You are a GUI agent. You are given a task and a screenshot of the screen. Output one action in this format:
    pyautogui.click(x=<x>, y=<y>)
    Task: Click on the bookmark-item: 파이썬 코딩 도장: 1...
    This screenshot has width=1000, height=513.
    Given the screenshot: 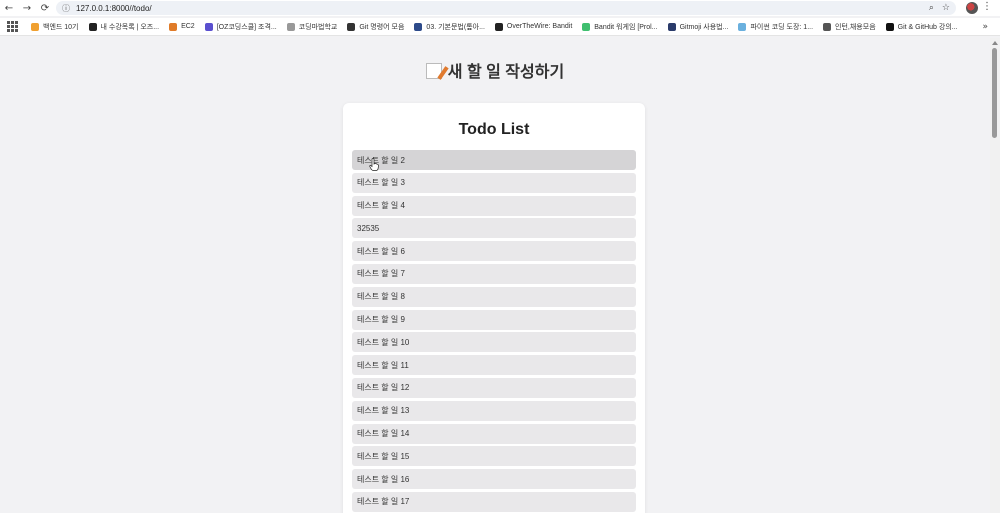 What is the action you would take?
    pyautogui.click(x=775, y=27)
    